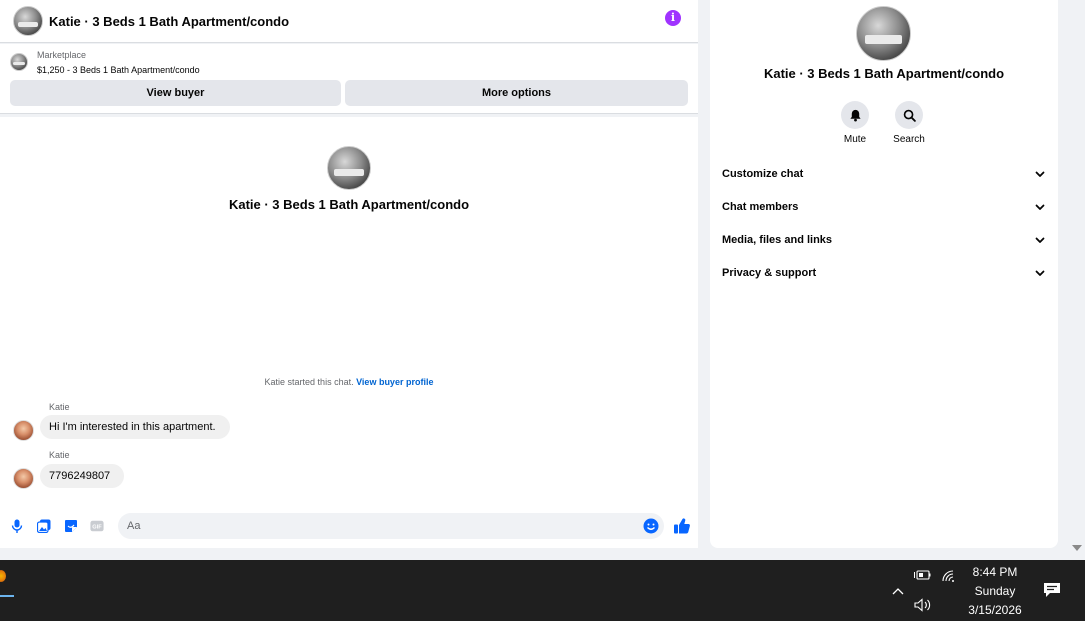 Image resolution: width=1085 pixels, height=621 pixels. I want to click on clock-date: 3/15/2026, so click(995, 610).